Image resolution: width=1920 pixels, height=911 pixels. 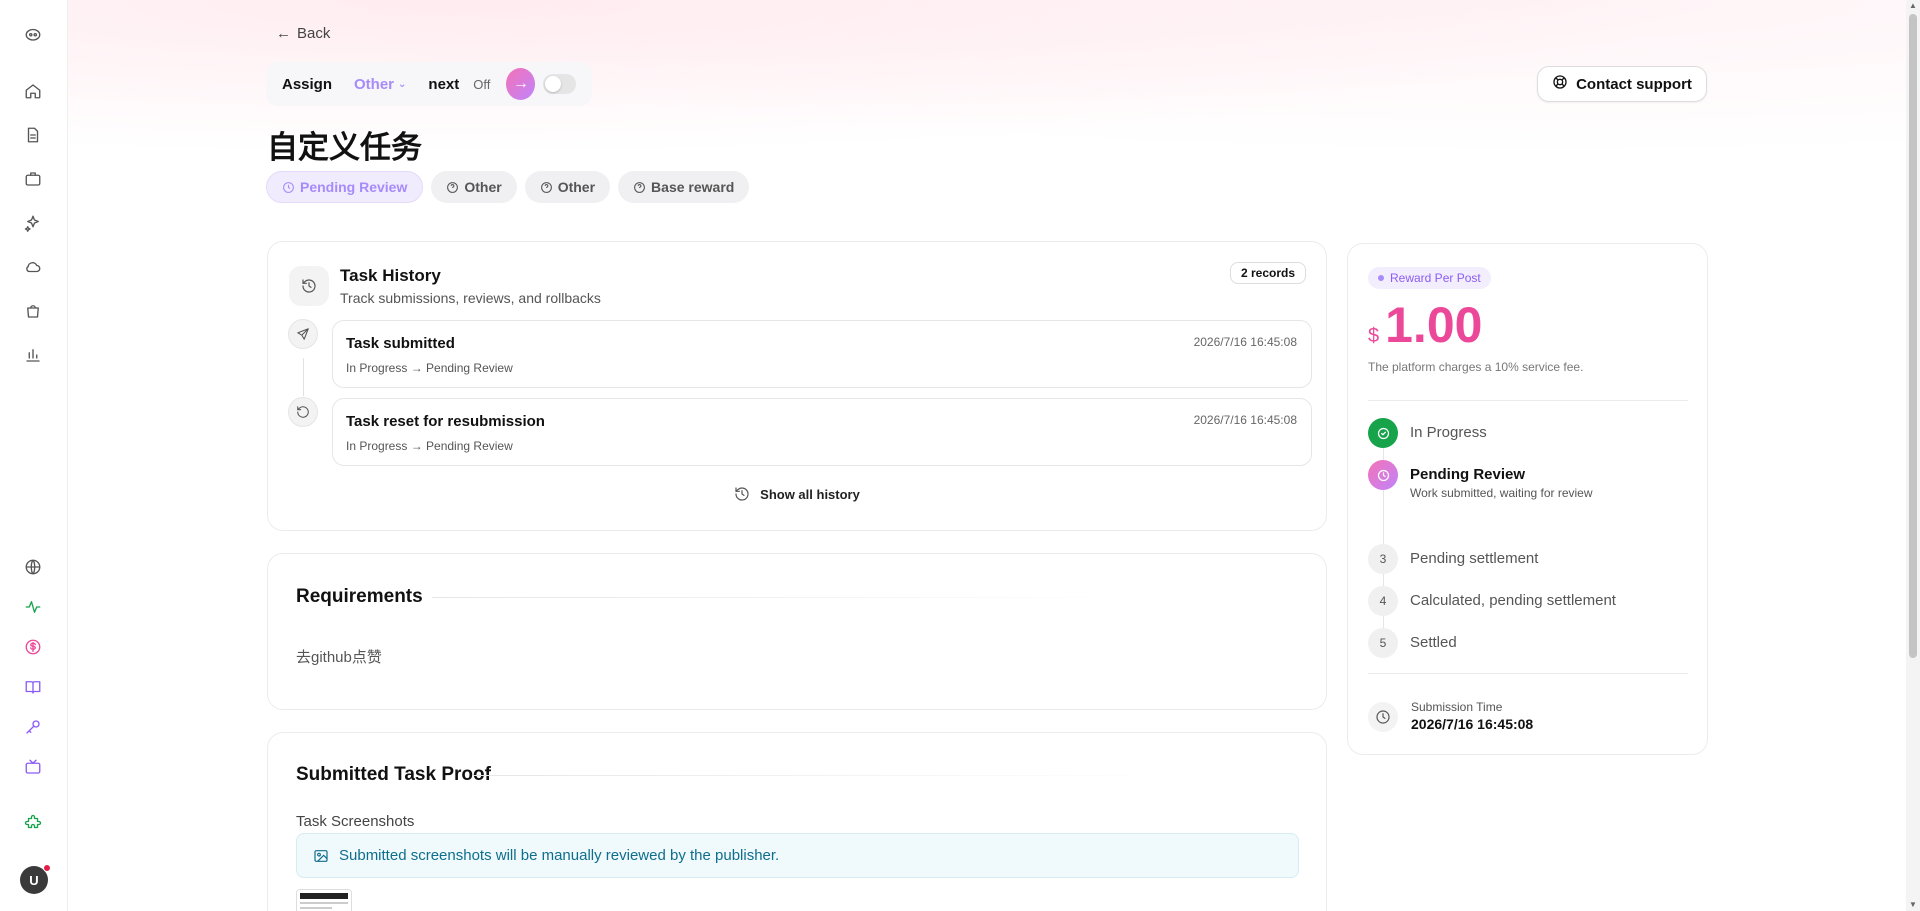 What do you see at coordinates (309, 286) in the screenshot?
I see `history-icon` at bounding box center [309, 286].